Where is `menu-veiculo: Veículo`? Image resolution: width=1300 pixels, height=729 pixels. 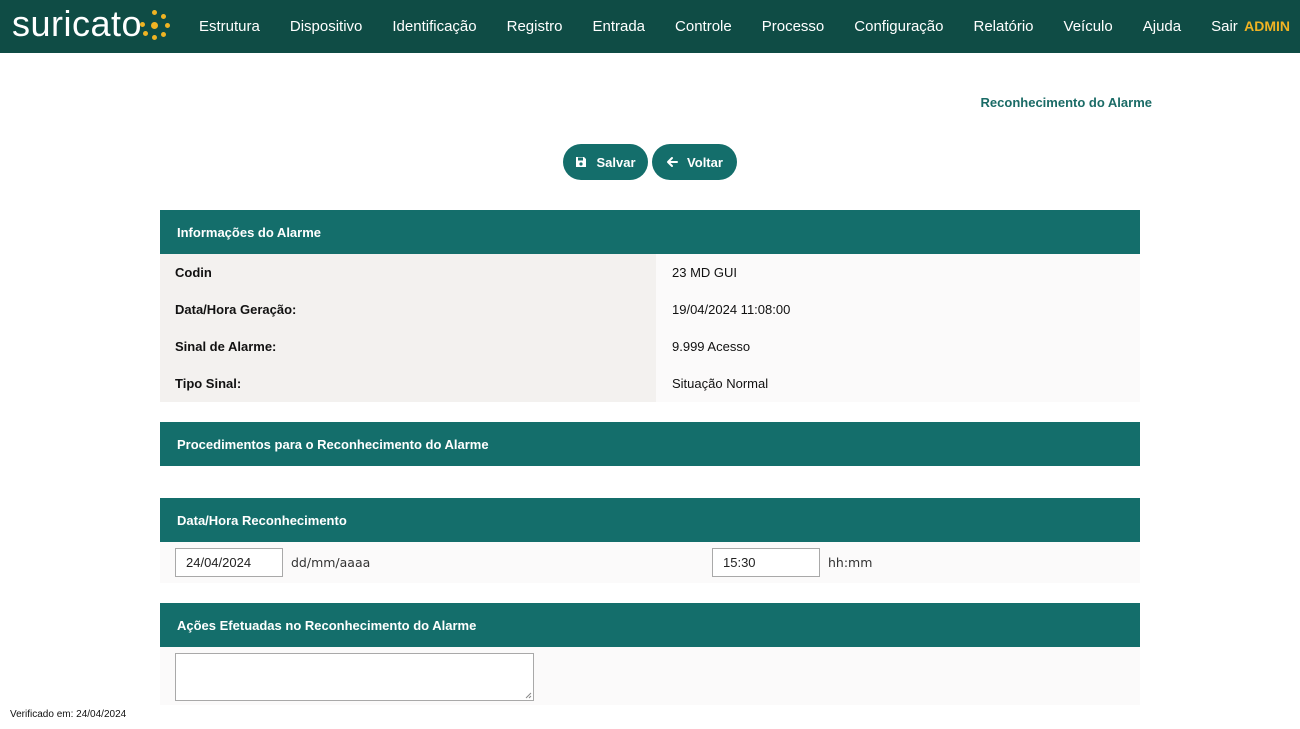
menu-veiculo: Veículo is located at coordinates (1088, 26).